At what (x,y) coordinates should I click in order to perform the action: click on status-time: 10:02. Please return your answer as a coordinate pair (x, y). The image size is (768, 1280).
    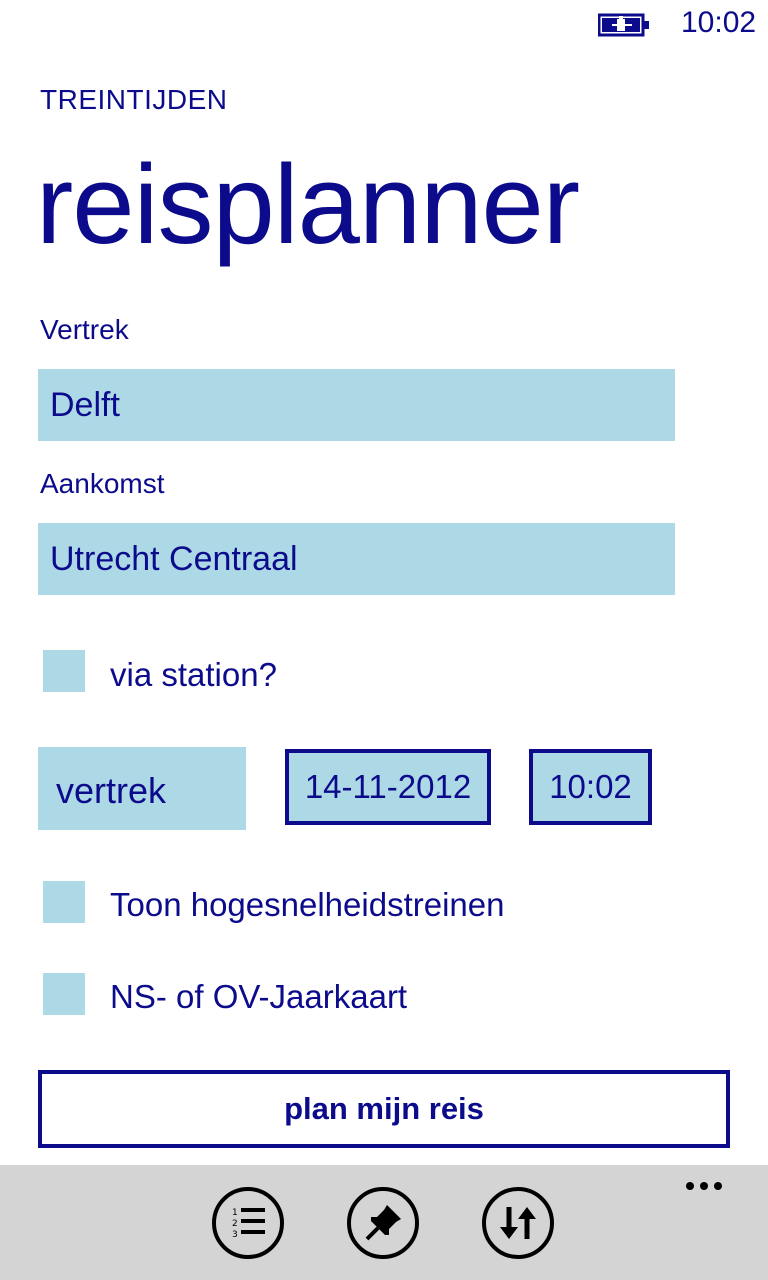
    Looking at the image, I should click on (719, 22).